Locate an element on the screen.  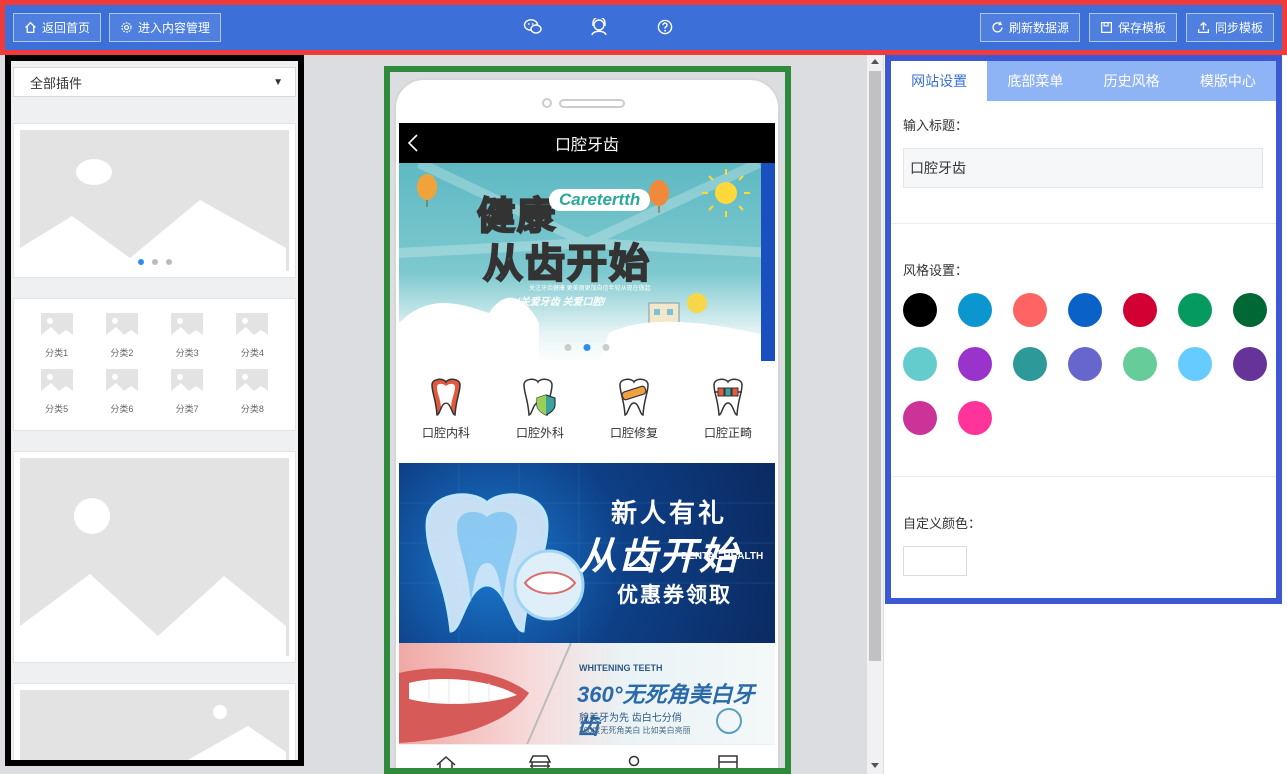
category-label: 口腔外科 is located at coordinates (539, 433).